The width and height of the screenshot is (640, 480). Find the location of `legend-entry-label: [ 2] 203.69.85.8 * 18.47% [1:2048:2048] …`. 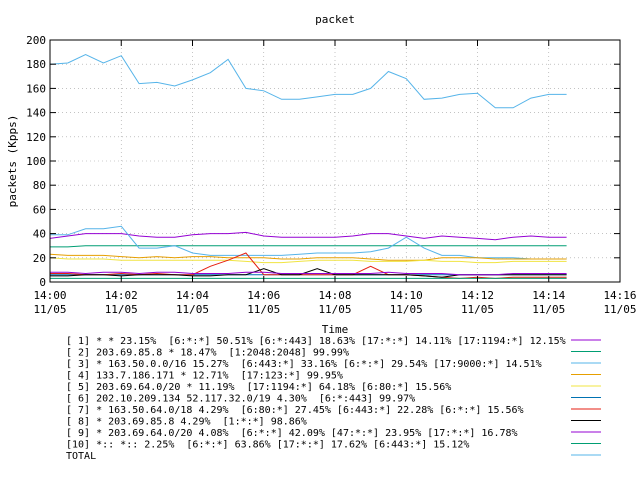

legend-entry-label: [ 2] 203.69.85.8 * 18.47% [1:2048:2048] … is located at coordinates (207, 353).